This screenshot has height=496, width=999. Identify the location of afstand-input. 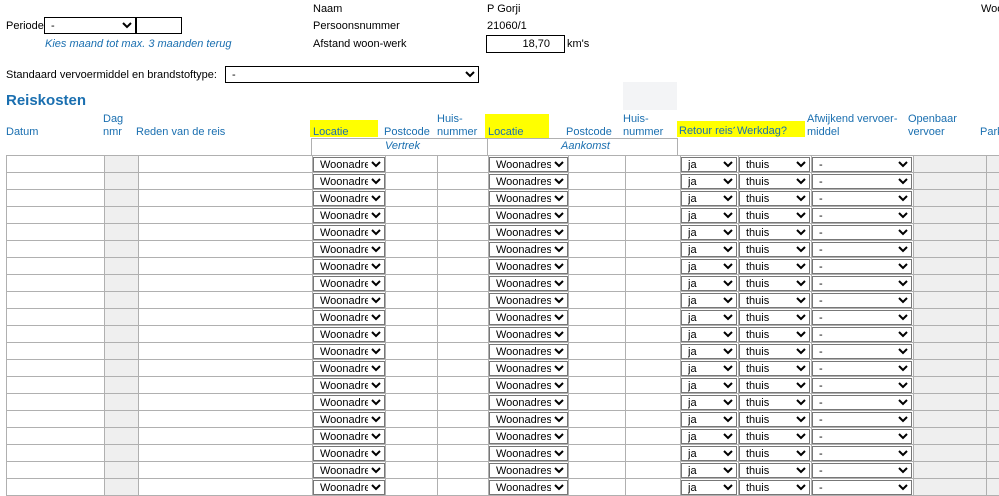
(525, 44).